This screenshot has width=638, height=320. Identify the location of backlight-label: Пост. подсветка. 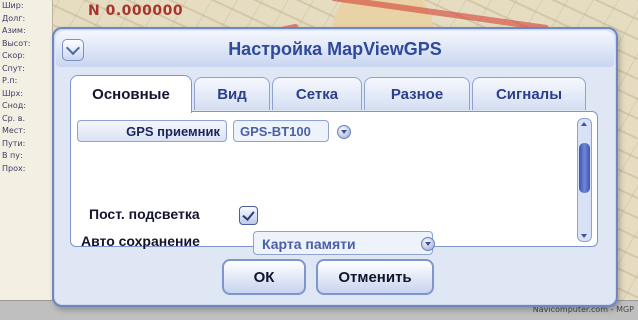
(144, 214).